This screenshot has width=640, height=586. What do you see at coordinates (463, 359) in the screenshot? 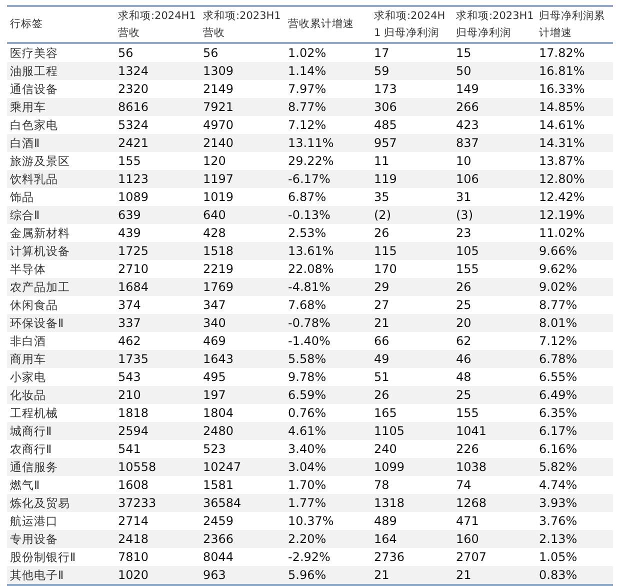
I see `table-cell-text: 46` at bounding box center [463, 359].